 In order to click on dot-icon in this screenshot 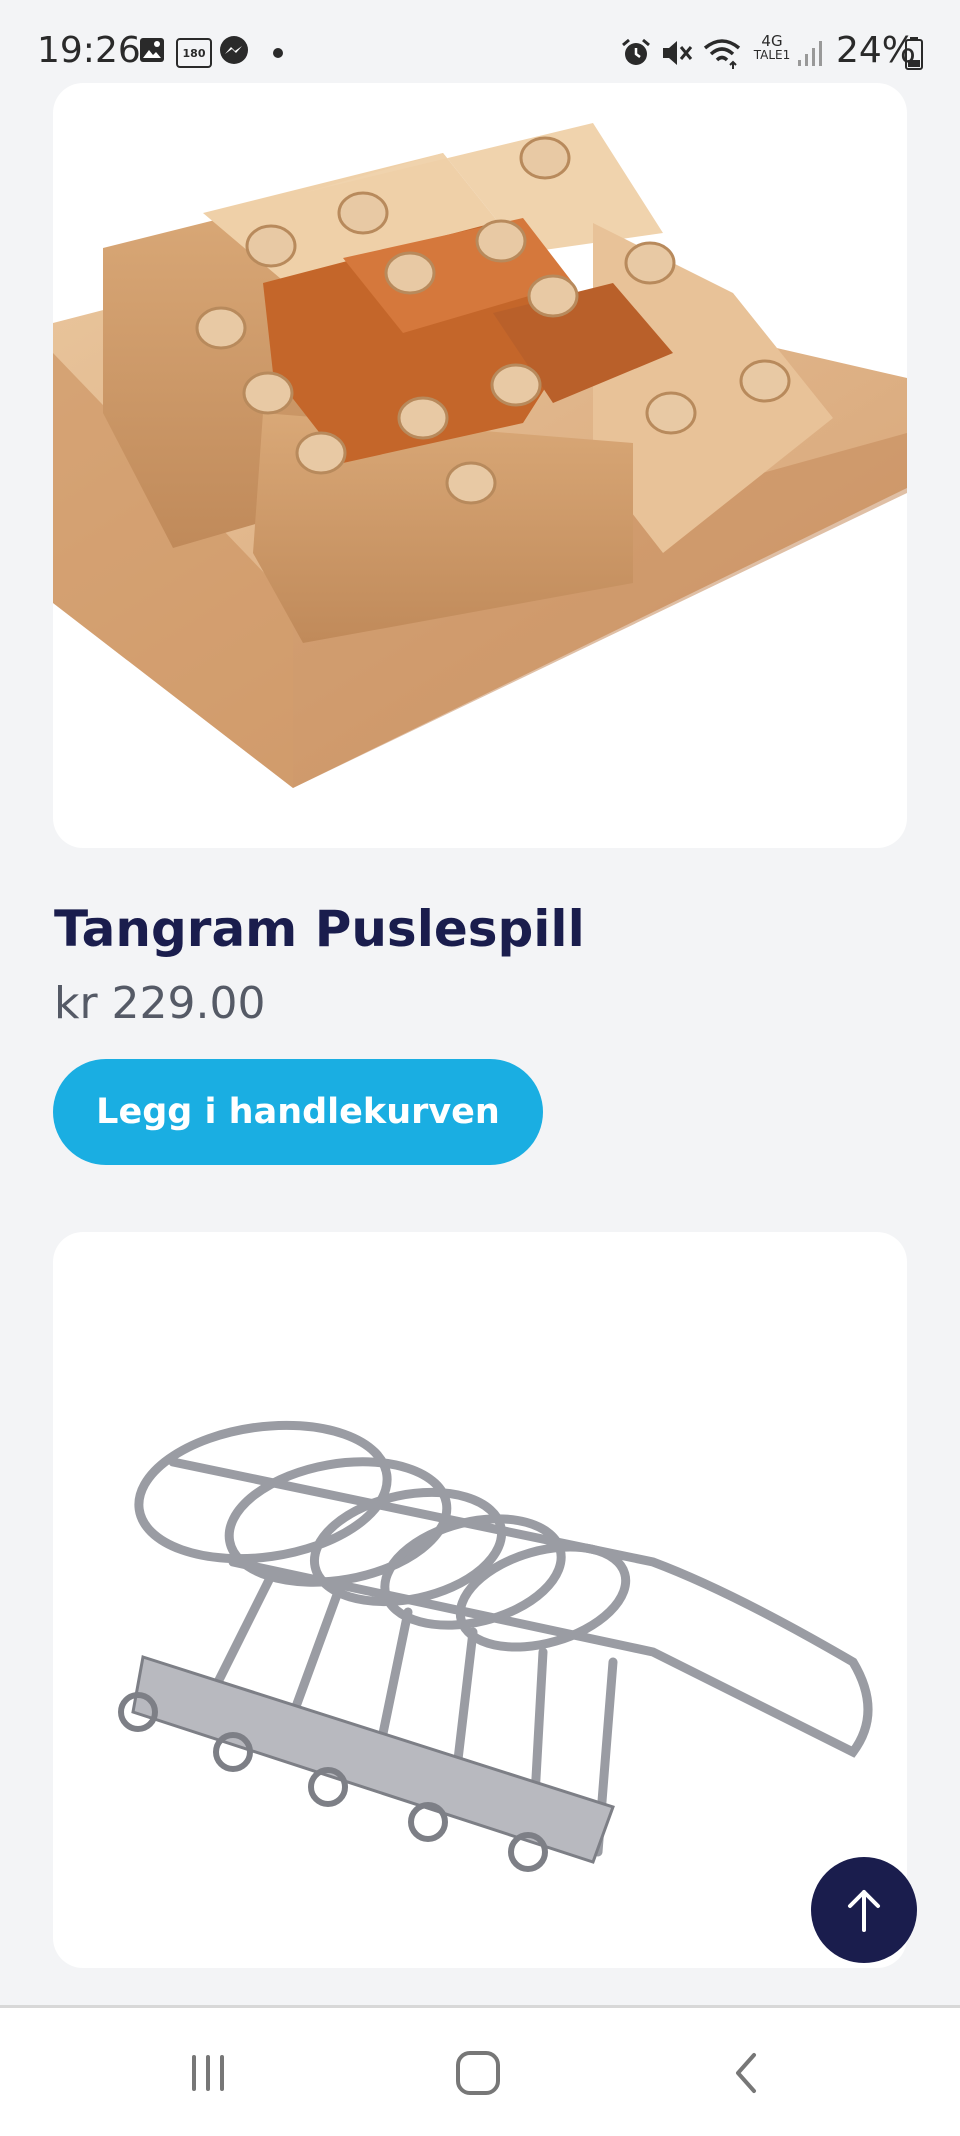, I will do `click(278, 53)`.